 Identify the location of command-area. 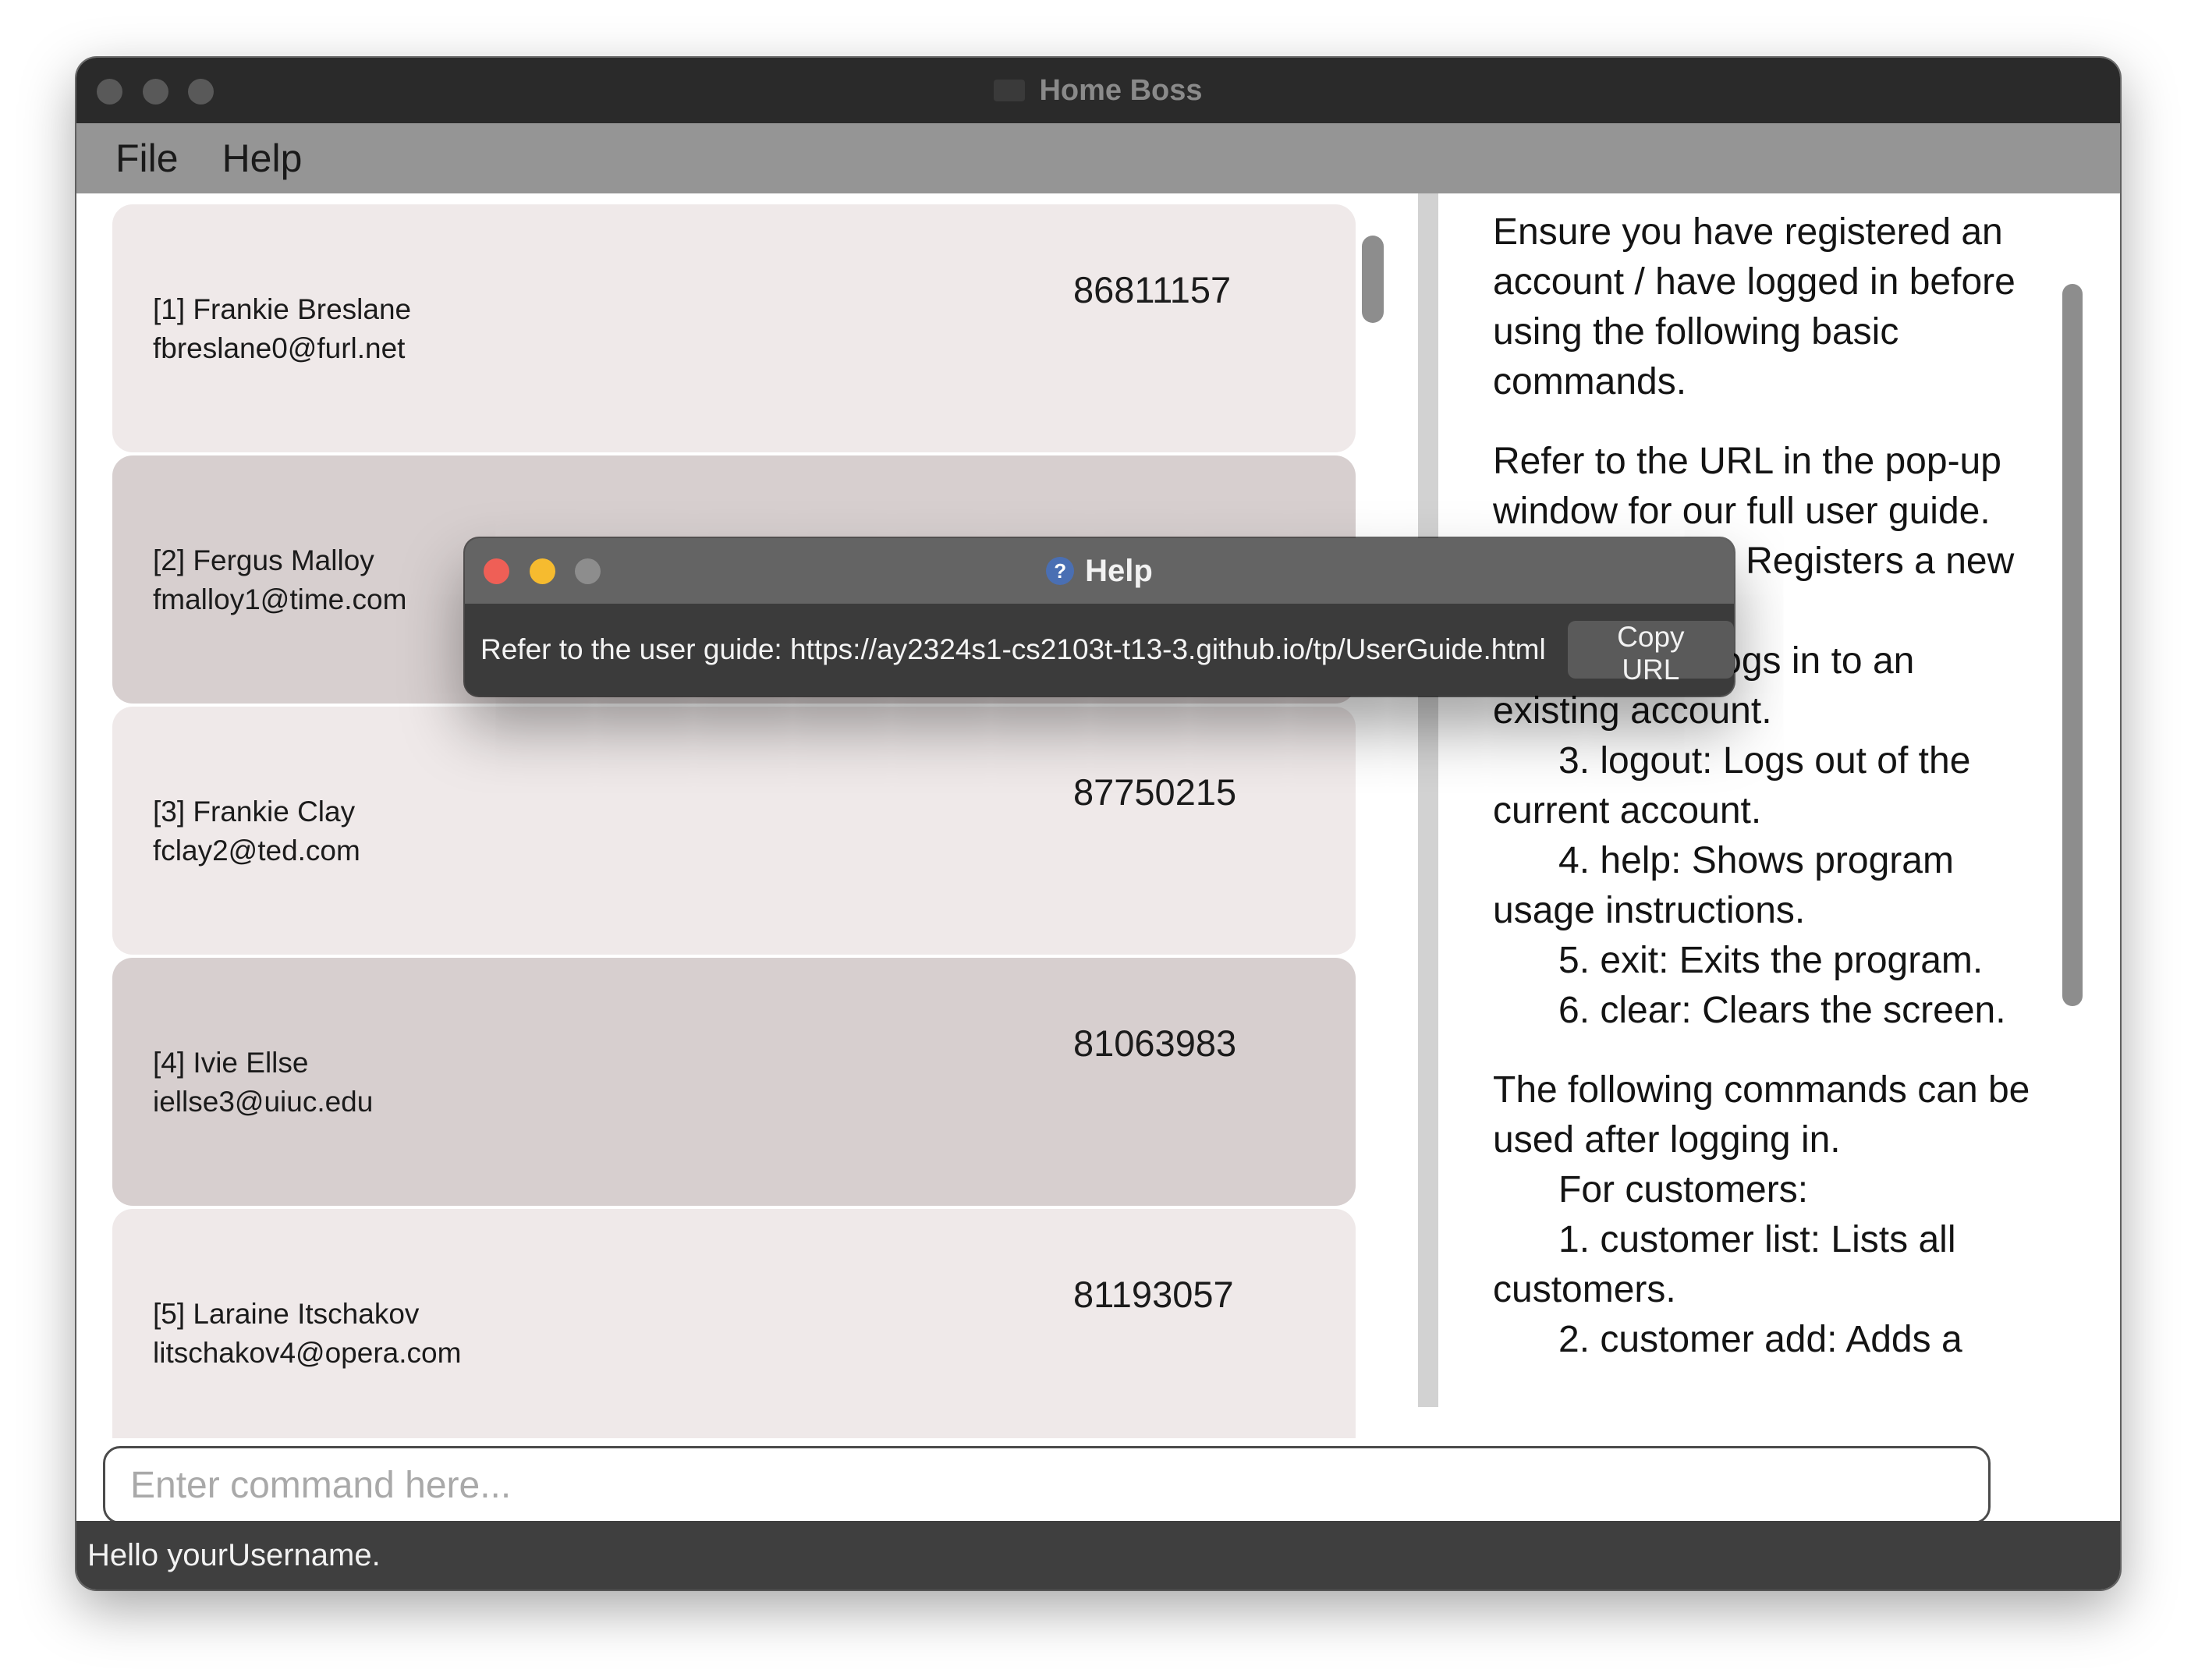
(1098, 1481).